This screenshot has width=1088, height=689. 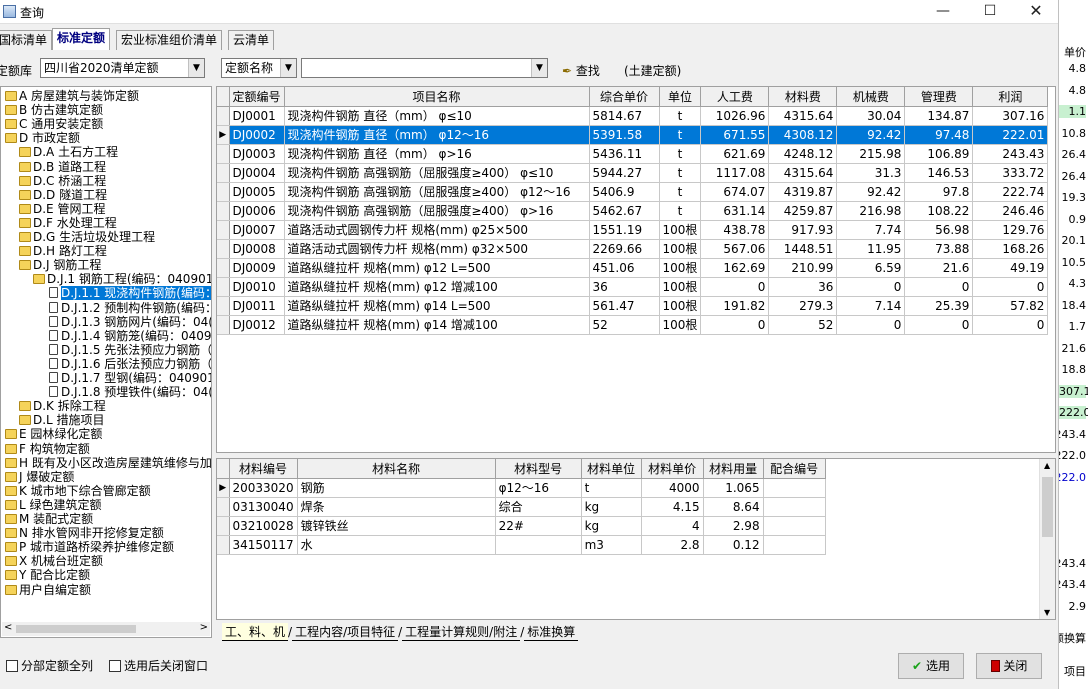 I want to click on tree-node: D.D 隧道工程, so click(x=63, y=195).